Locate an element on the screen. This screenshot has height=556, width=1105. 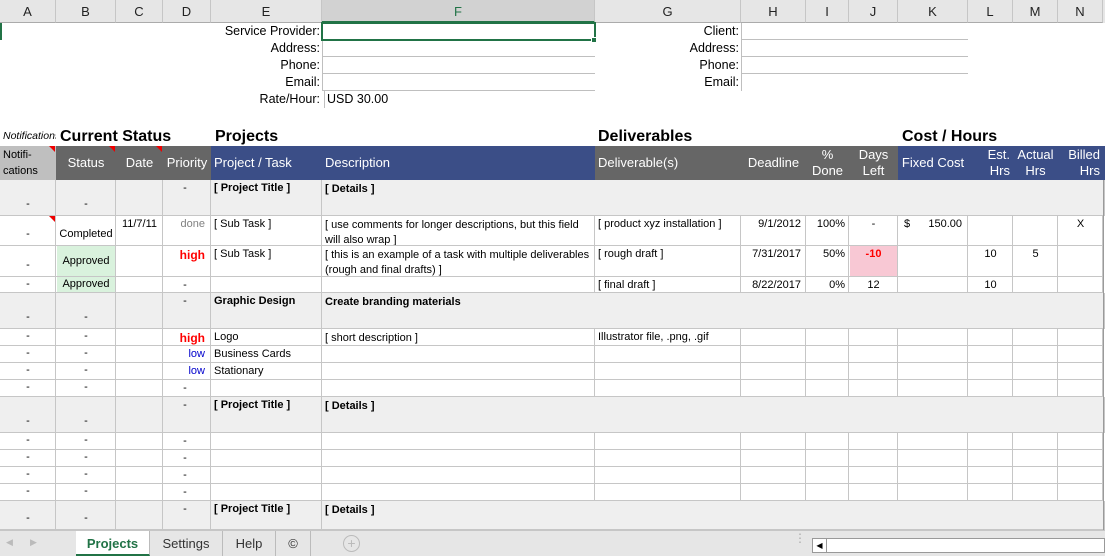
column-header-m: M is located at coordinates (1035, 11).